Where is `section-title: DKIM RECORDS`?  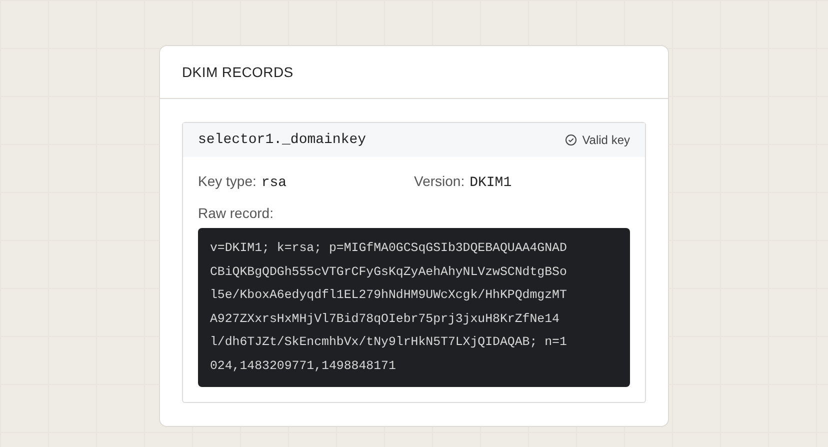
section-title: DKIM RECORDS is located at coordinates (238, 72).